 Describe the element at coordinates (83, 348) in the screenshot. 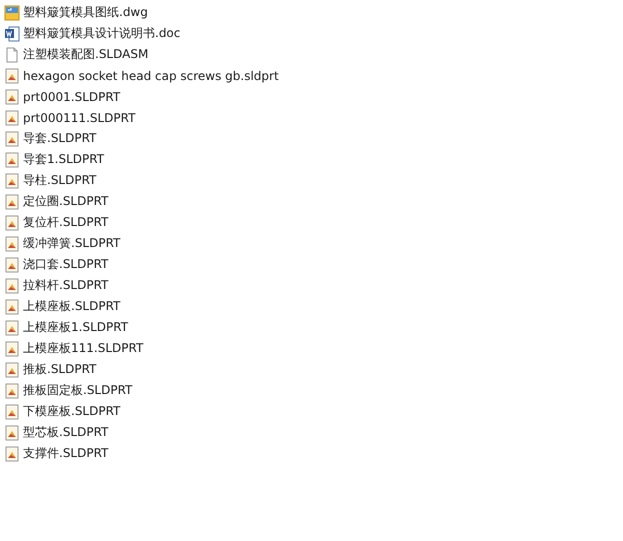

I see `file-name: 上模座板111.SLDPRT` at that location.